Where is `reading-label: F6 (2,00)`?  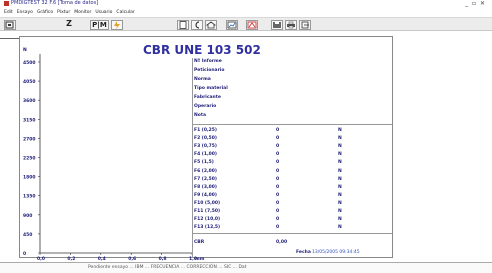
reading-label: F6 (2,00) is located at coordinates (205, 171).